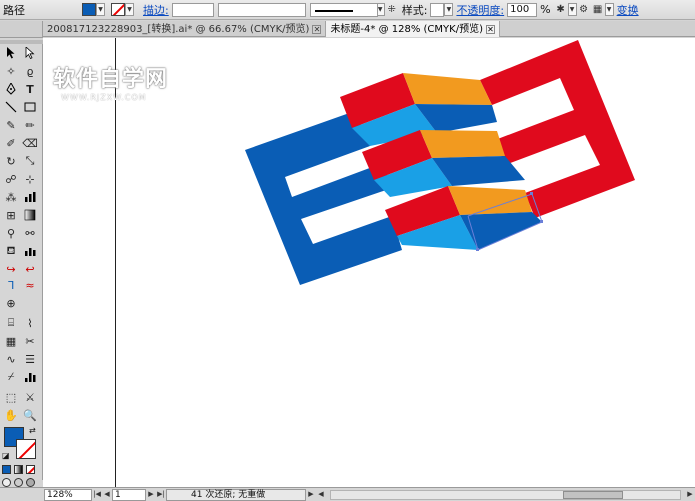 The image size is (695, 501). I want to click on scissors-tool-icon: ✂, so click(30, 341).